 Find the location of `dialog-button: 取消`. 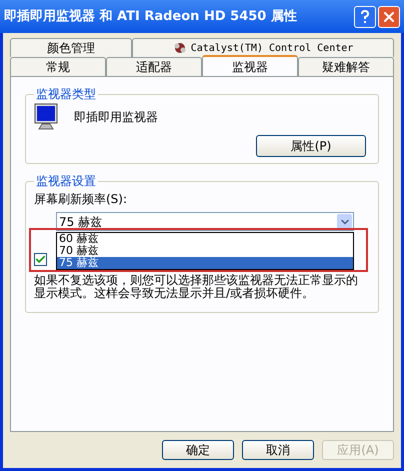

dialog-button: 取消 is located at coordinates (278, 450).